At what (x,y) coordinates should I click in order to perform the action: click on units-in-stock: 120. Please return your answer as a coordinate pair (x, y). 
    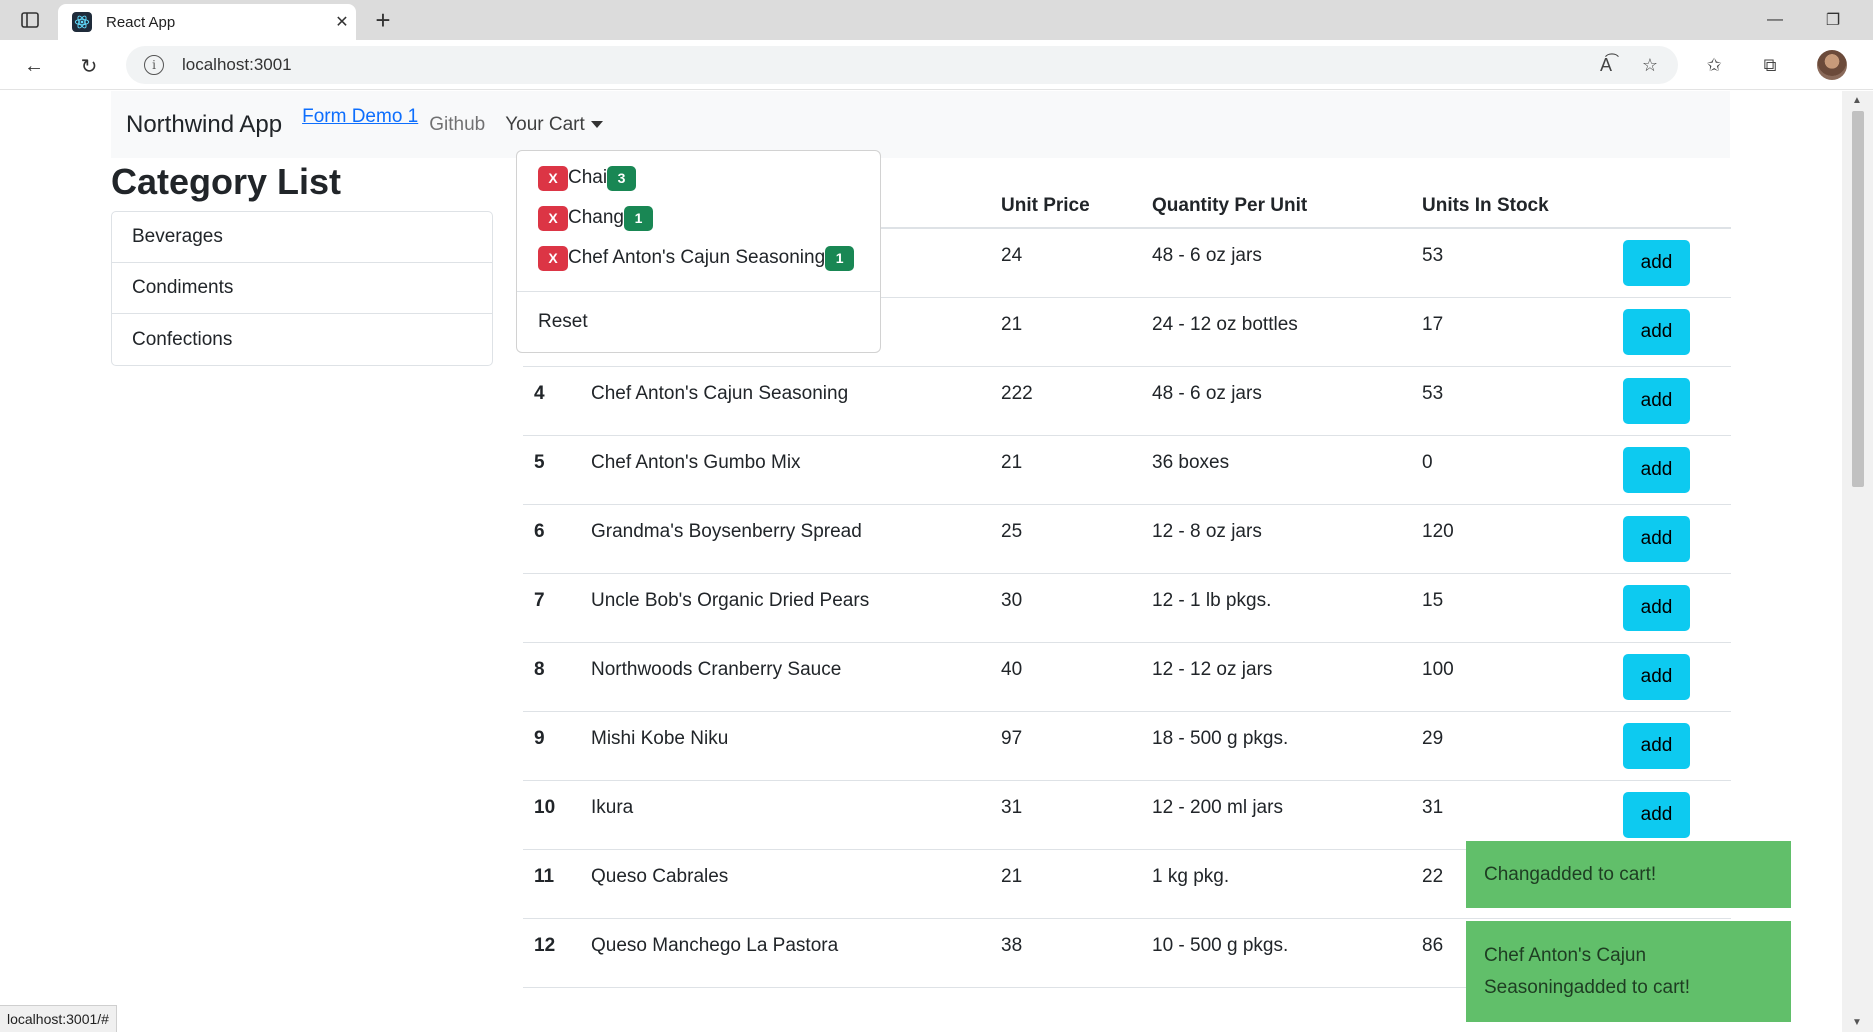
    Looking at the image, I should click on (1511, 539).